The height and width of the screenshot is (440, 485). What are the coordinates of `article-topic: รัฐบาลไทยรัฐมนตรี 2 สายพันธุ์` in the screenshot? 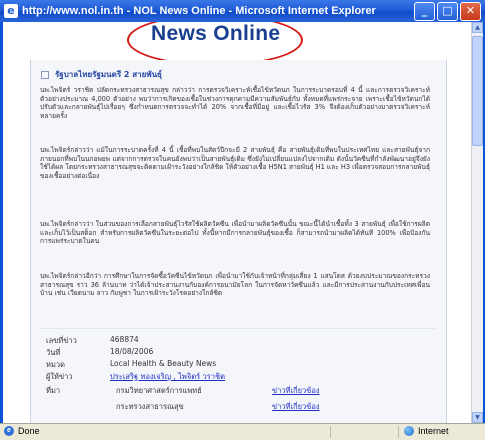 It's located at (101, 74).